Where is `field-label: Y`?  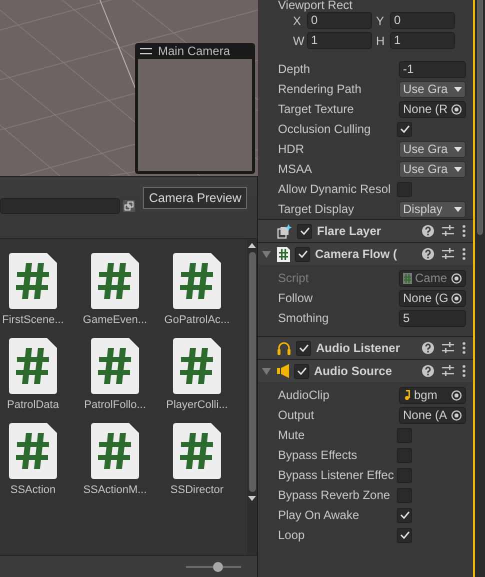
field-label: Y is located at coordinates (381, 21).